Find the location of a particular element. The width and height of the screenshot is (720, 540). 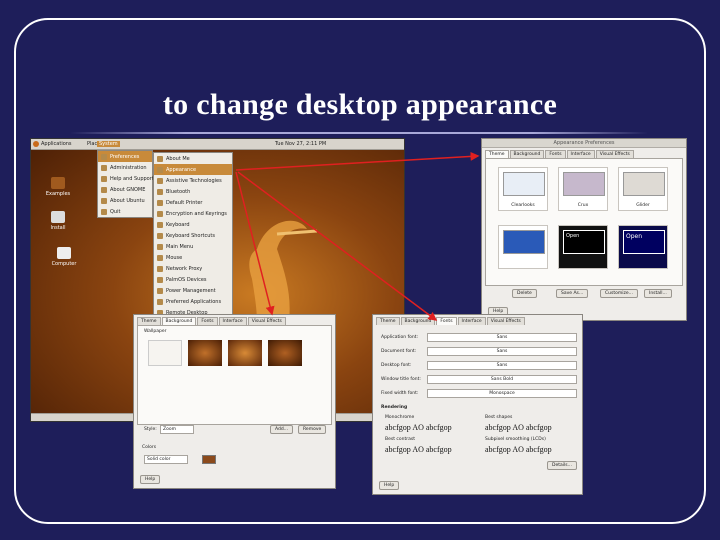

annotation-arrows is located at coordinates (357, 236).